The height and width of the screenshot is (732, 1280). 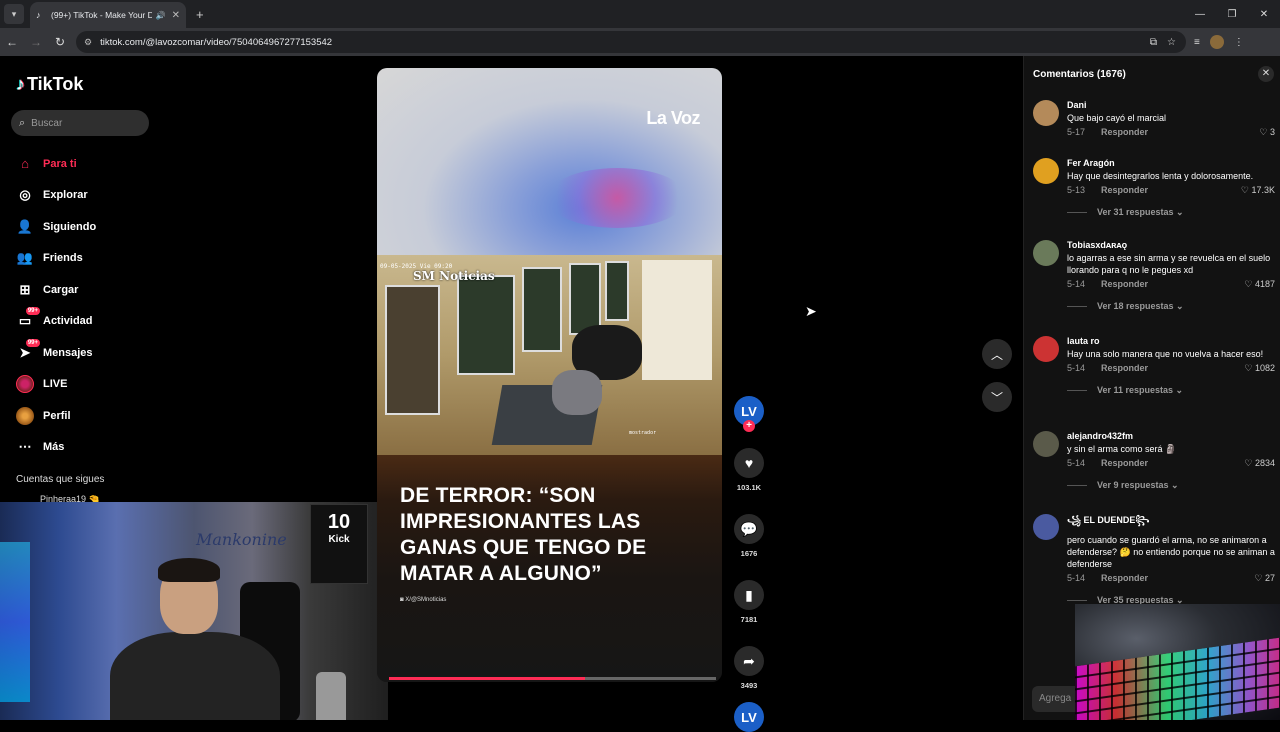 I want to click on compass-icon: ◎, so click(x=25, y=195).